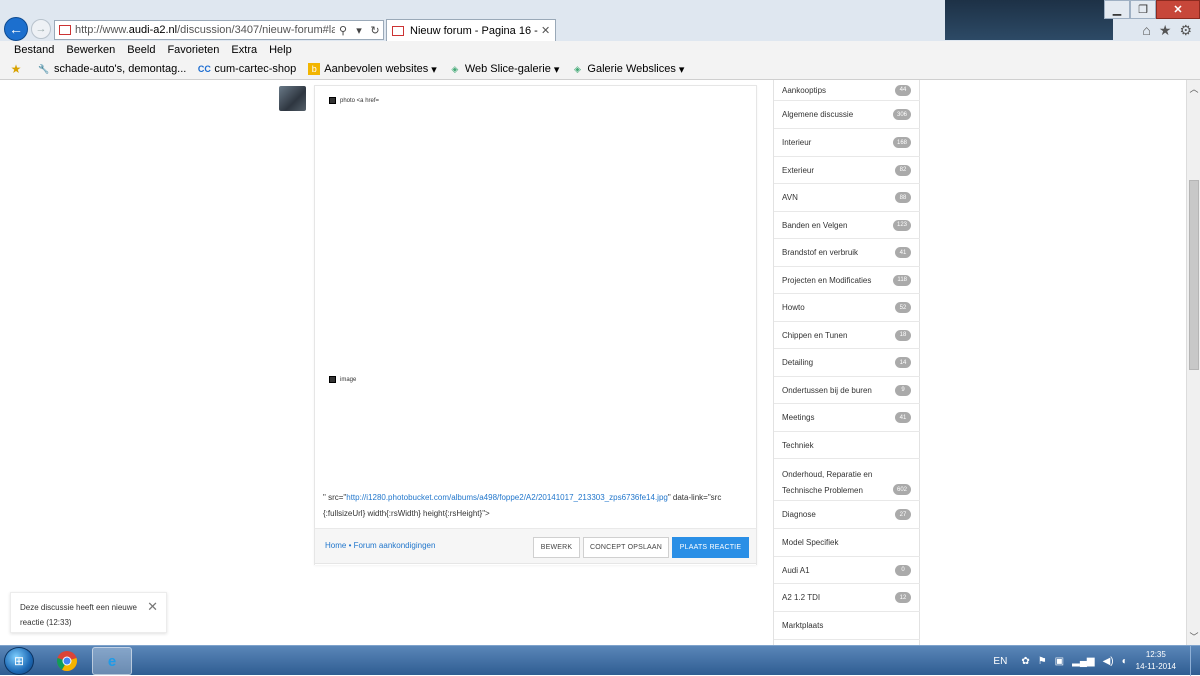 The width and height of the screenshot is (1200, 676). Describe the element at coordinates (847, 308) in the screenshot. I see `category-item: Howto 52` at that location.